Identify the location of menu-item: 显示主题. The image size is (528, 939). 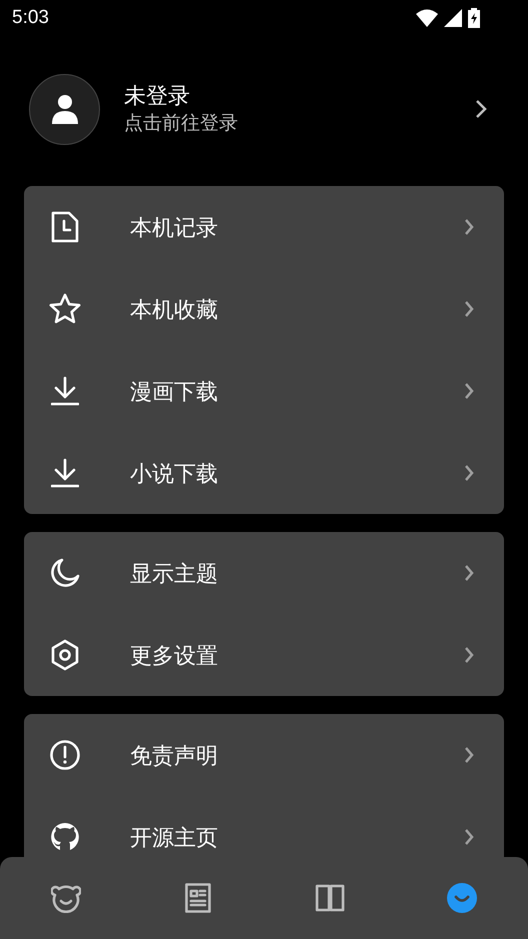
(264, 573).